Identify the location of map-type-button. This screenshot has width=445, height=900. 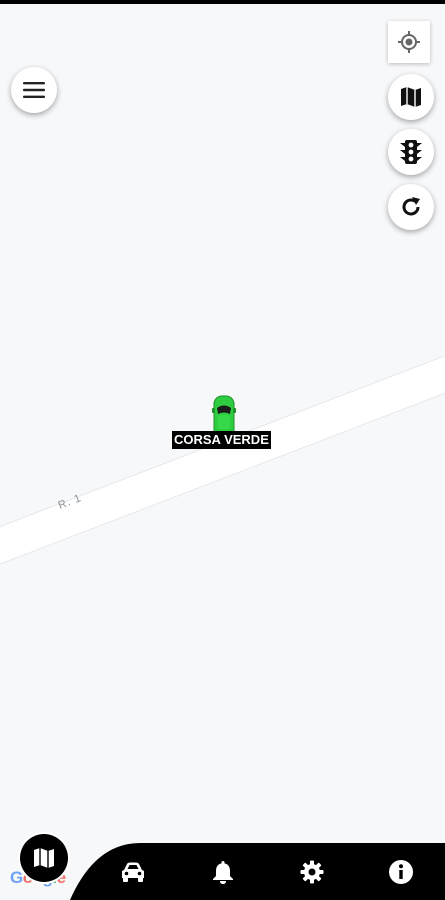
(411, 97).